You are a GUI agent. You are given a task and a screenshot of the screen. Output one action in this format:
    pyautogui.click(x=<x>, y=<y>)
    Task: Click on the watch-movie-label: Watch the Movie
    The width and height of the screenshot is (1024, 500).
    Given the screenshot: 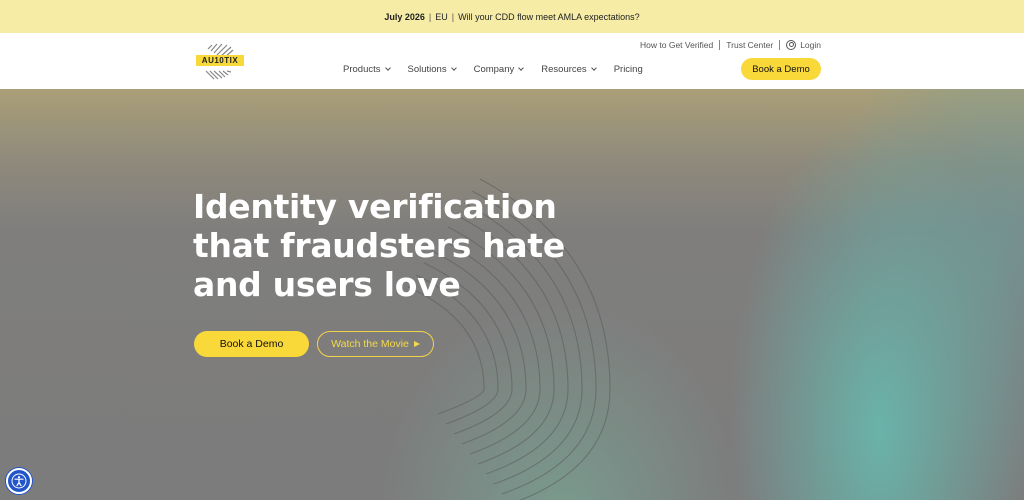 What is the action you would take?
    pyautogui.click(x=370, y=344)
    